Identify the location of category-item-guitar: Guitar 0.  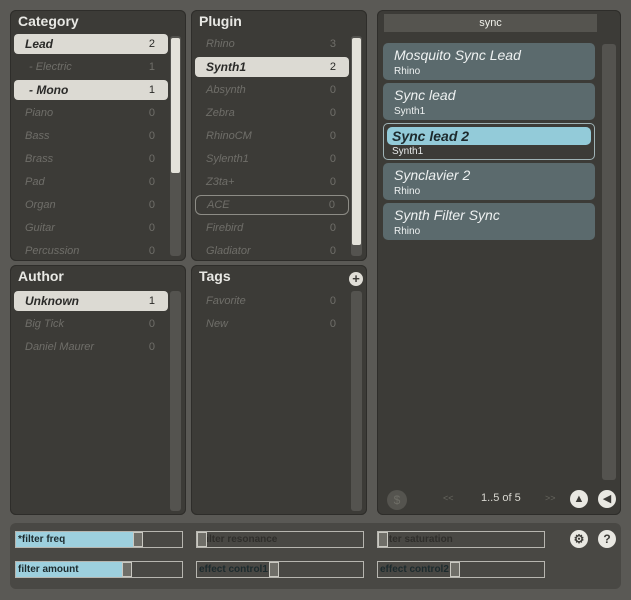
(91, 228).